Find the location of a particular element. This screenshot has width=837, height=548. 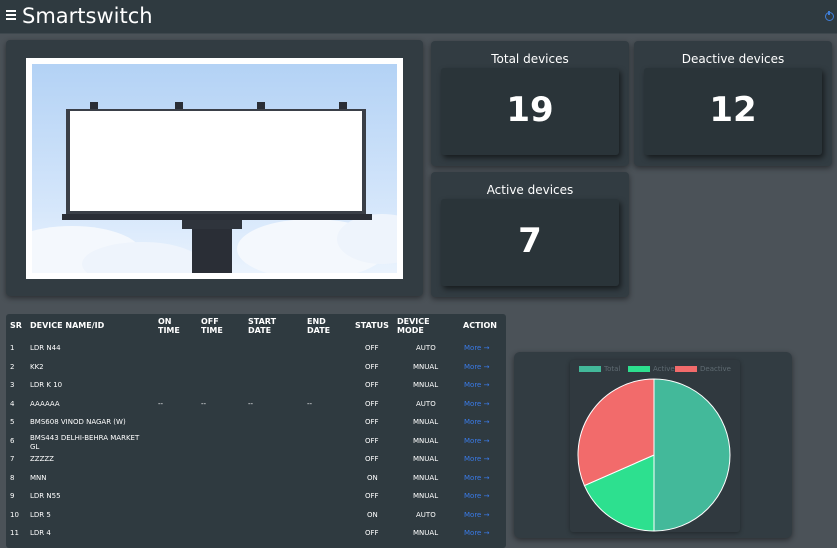

table-cell-name-line2: GL is located at coordinates (35, 446).